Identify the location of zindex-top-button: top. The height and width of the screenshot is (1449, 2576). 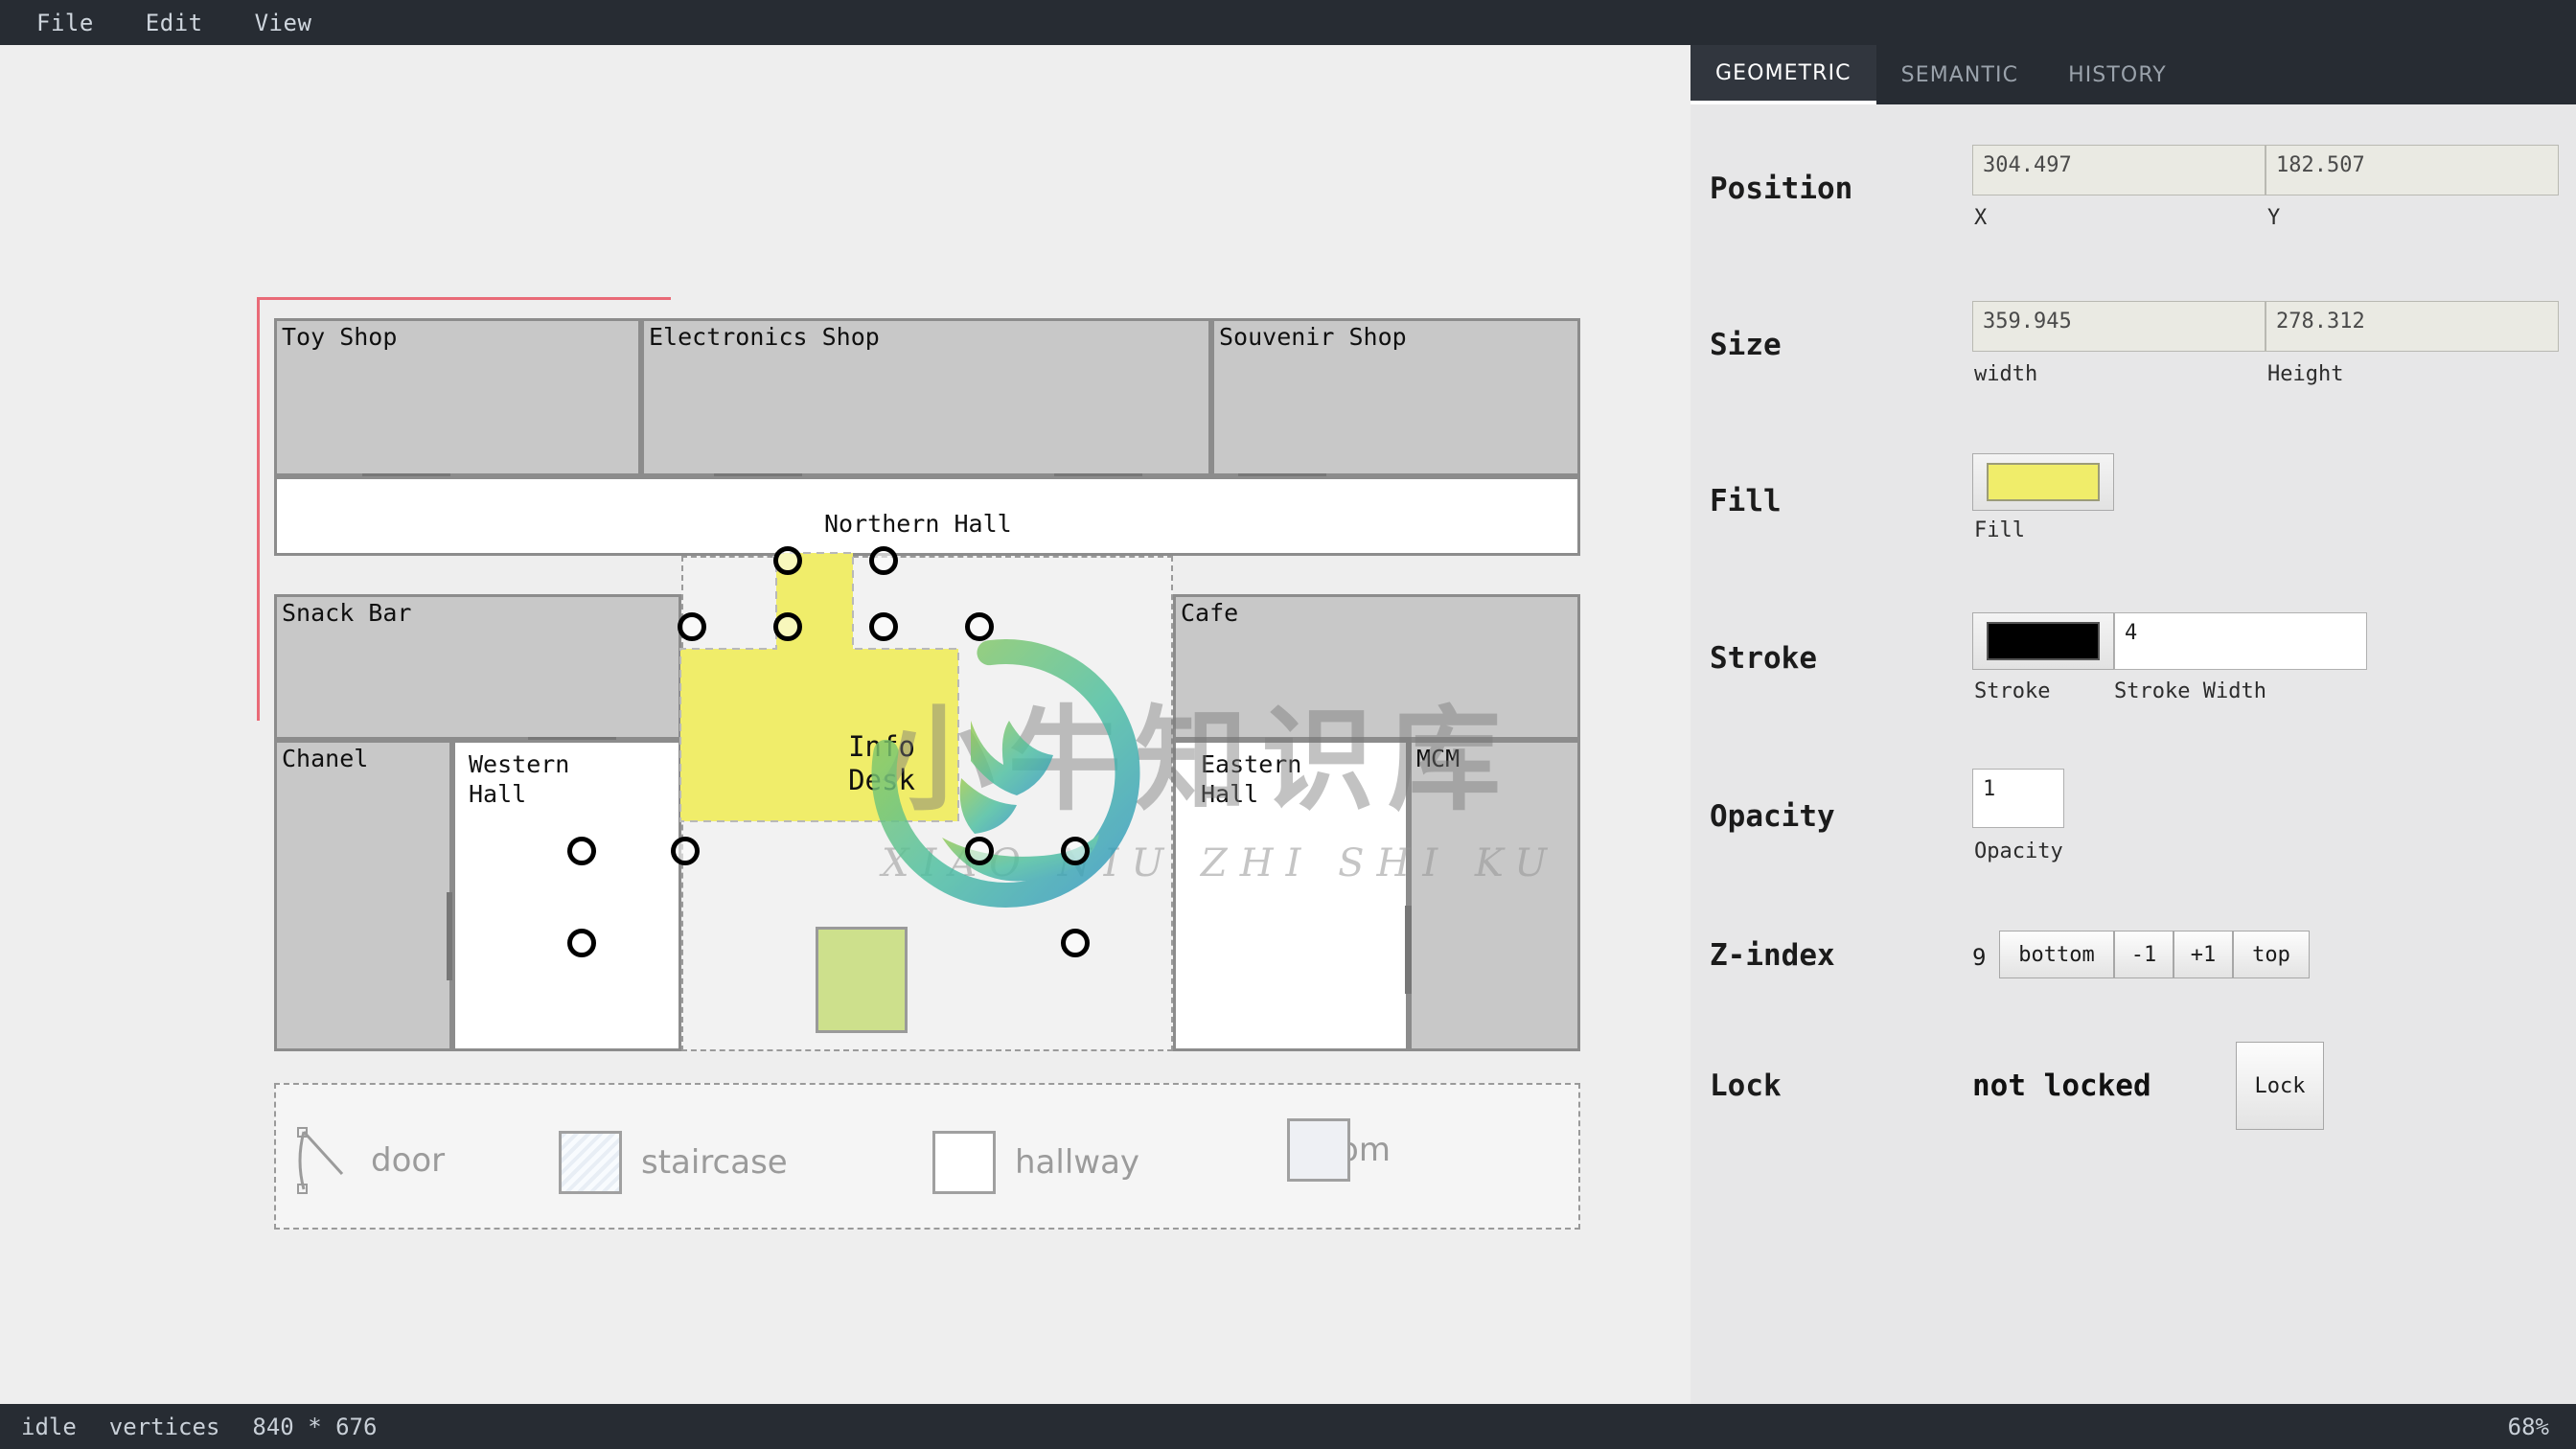
(2271, 954).